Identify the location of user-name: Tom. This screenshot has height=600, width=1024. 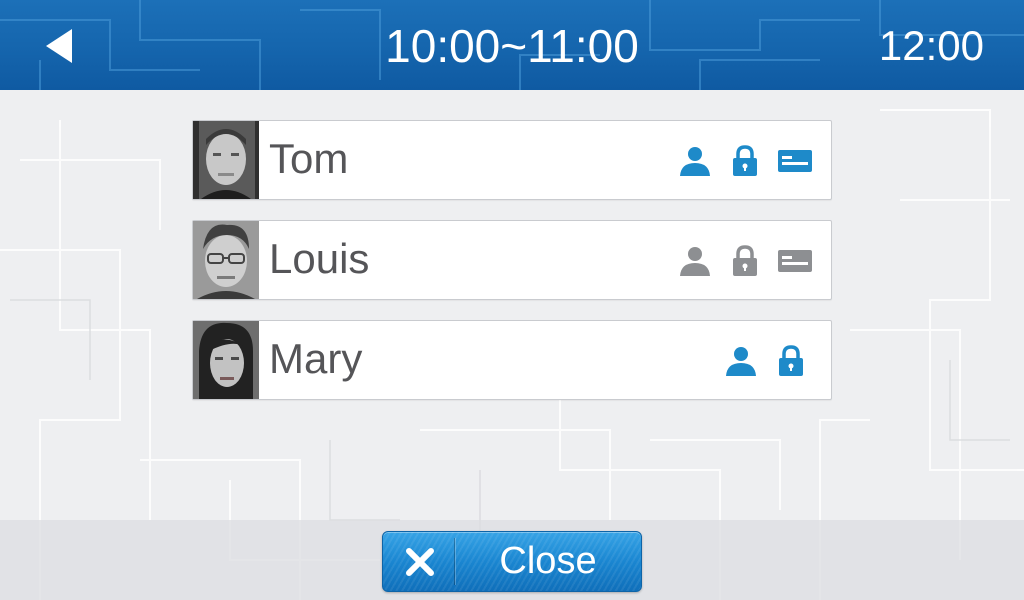
(309, 158).